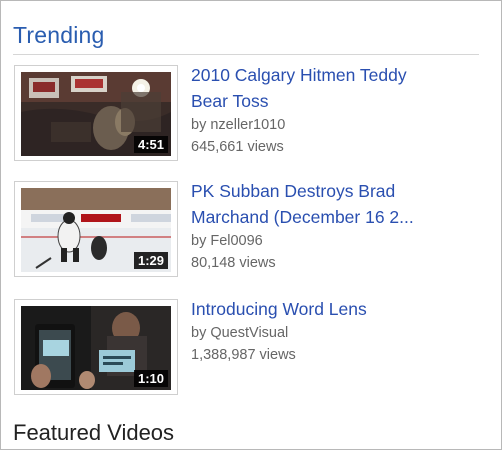 The width and height of the screenshot is (504, 452). What do you see at coordinates (279, 309) in the screenshot?
I see `video-title-line-1: Introducing Word Lens` at bounding box center [279, 309].